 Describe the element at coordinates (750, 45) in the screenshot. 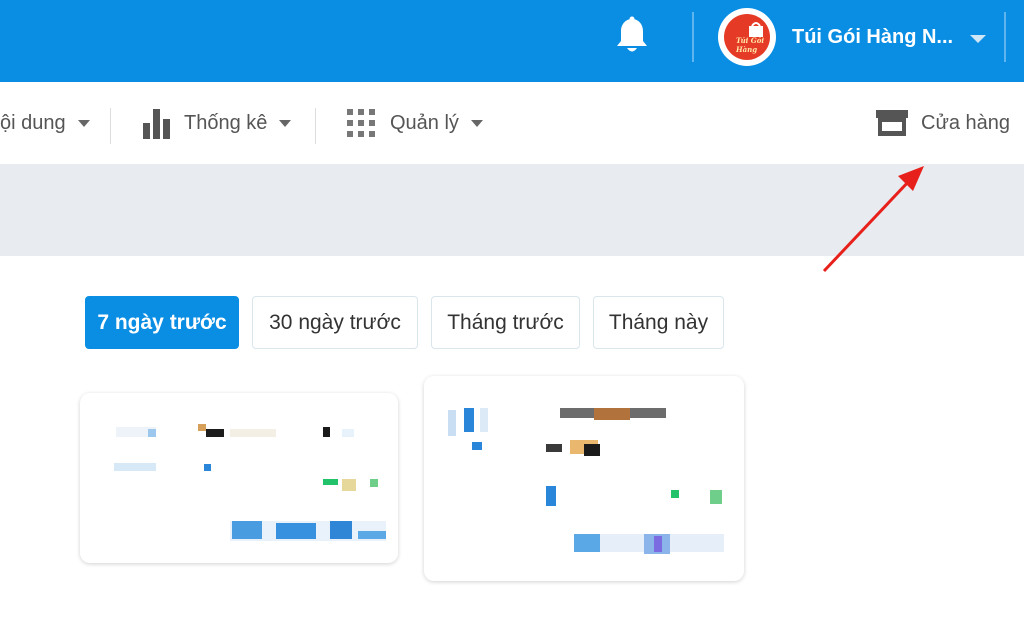

I see `logo-text: Túi Gói Hàng` at that location.